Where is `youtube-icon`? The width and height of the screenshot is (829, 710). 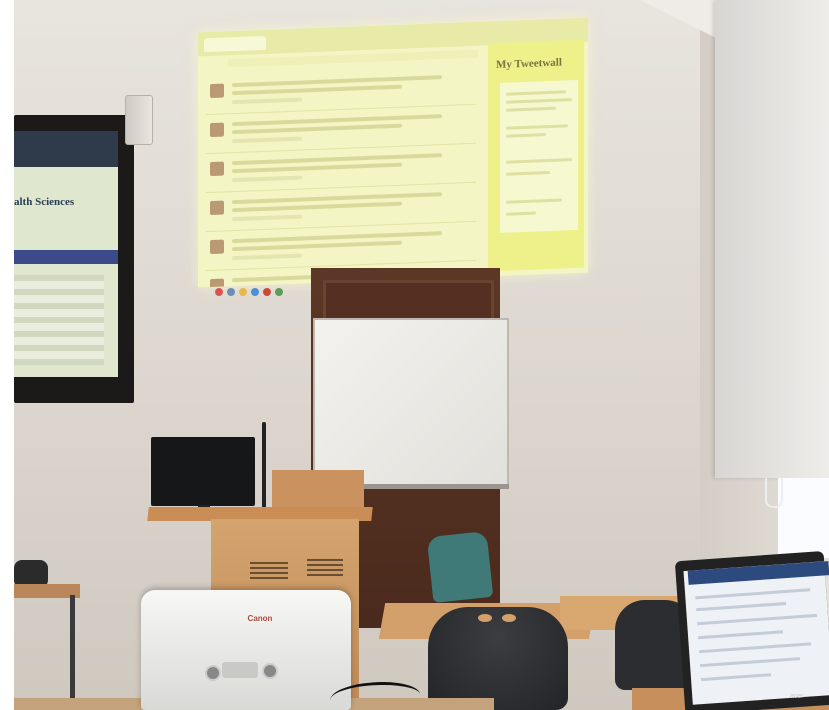 youtube-icon is located at coordinates (267, 292).